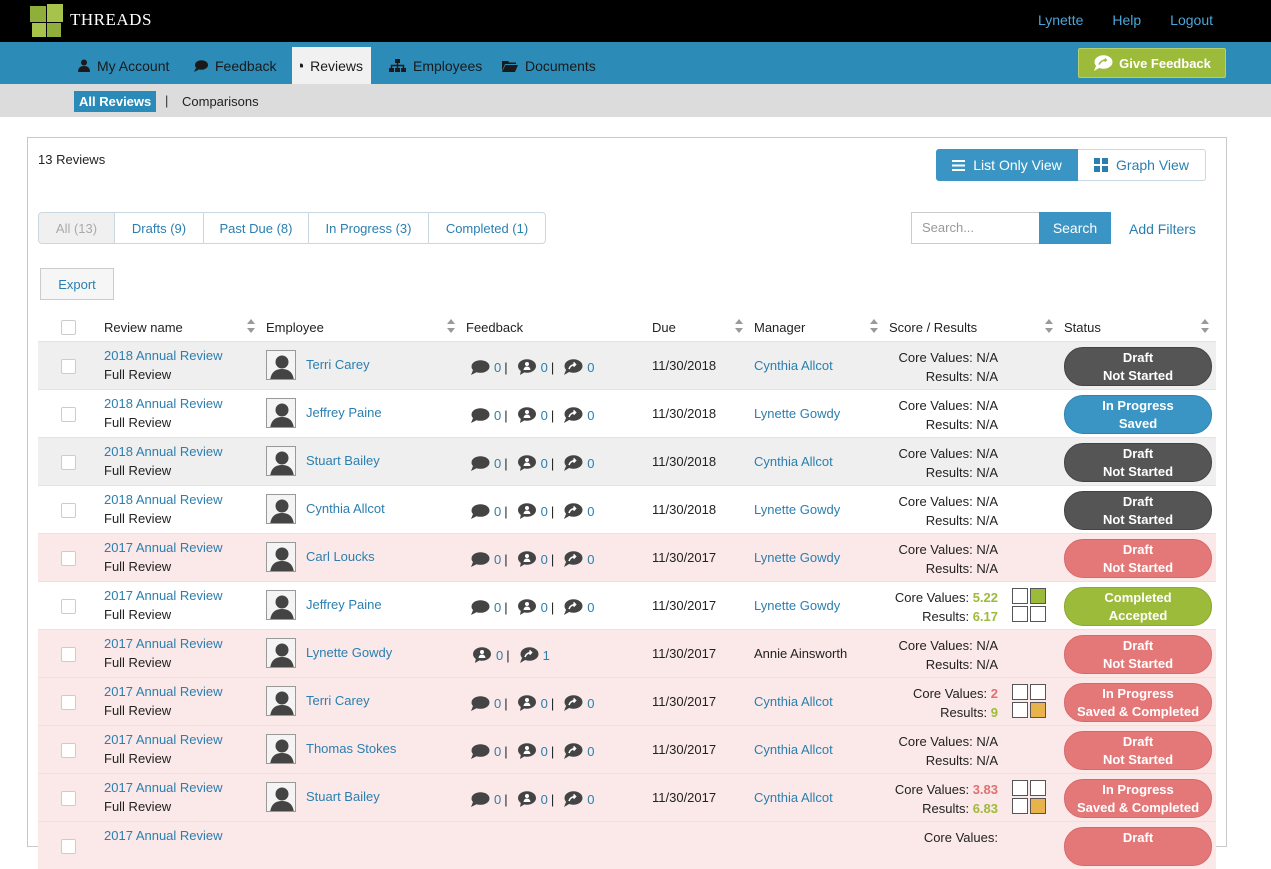 This screenshot has width=1271, height=869. I want to click on col-due: Due, so click(664, 327).